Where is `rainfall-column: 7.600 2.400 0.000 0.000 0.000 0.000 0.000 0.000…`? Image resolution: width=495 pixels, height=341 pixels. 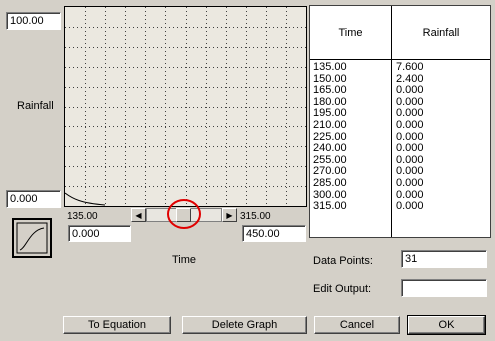 rainfall-column: 7.600 2.400 0.000 0.000 0.000 0.000 0.000 0.000… is located at coordinates (410, 137).